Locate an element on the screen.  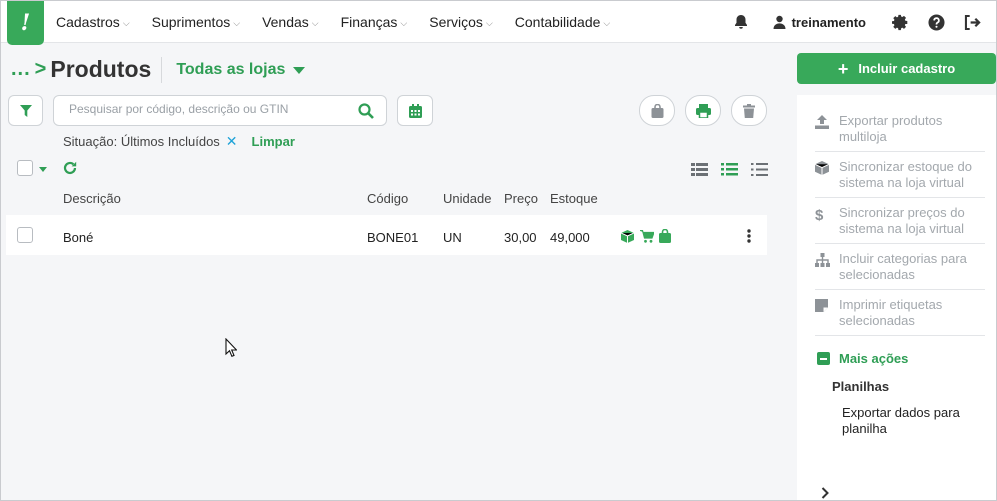
store-selector: Todas as lojas is located at coordinates (241, 69).